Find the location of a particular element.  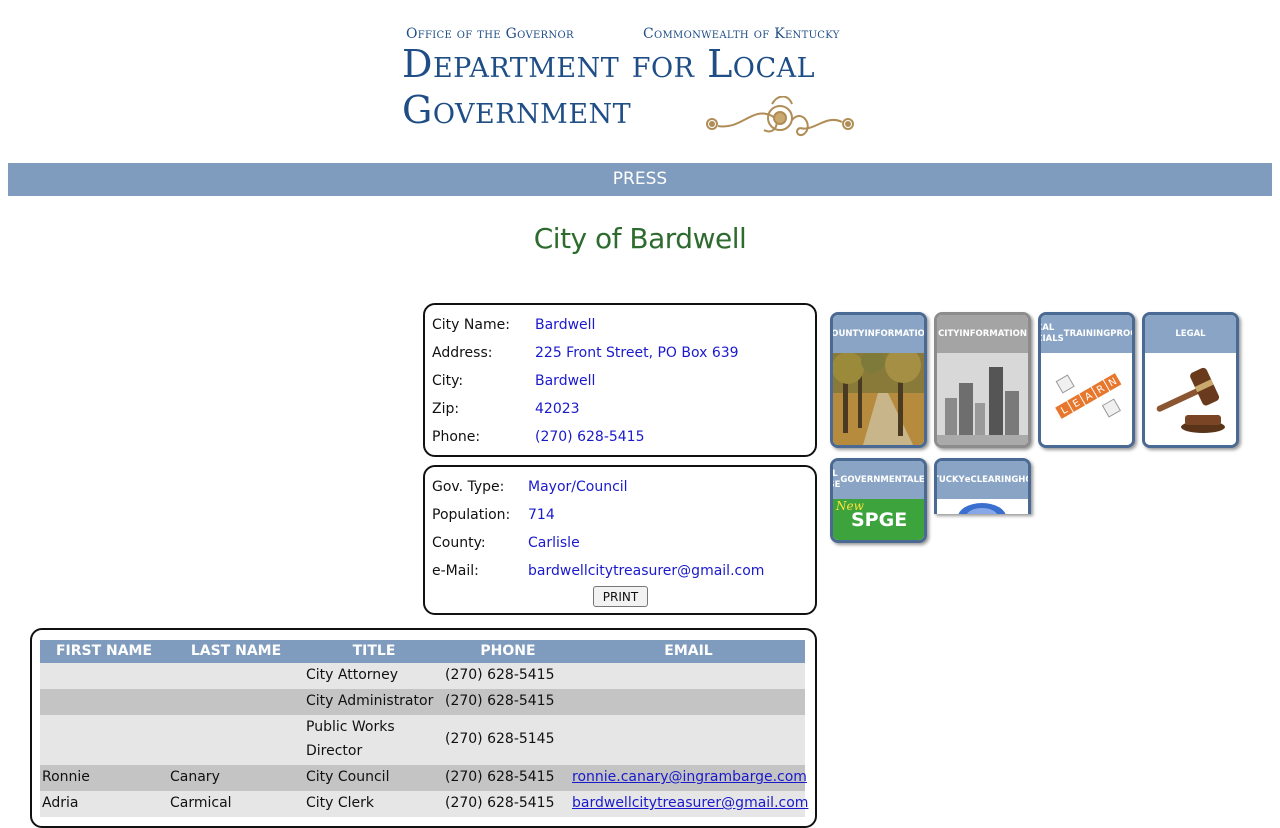

caption-line: LOCAL OFFICIALS is located at coordinates (1051, 333).